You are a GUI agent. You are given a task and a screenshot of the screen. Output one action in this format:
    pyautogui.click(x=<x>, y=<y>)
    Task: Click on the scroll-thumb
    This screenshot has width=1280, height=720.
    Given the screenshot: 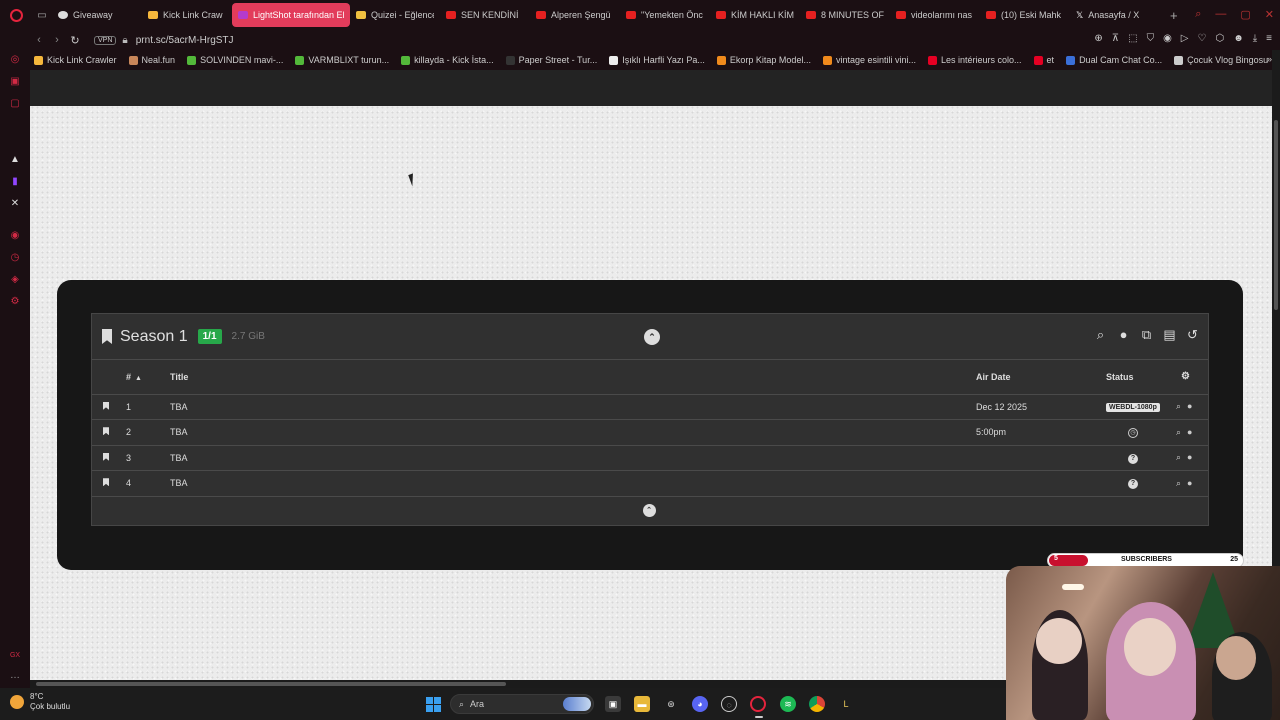 What is the action you would take?
    pyautogui.click(x=1276, y=215)
    